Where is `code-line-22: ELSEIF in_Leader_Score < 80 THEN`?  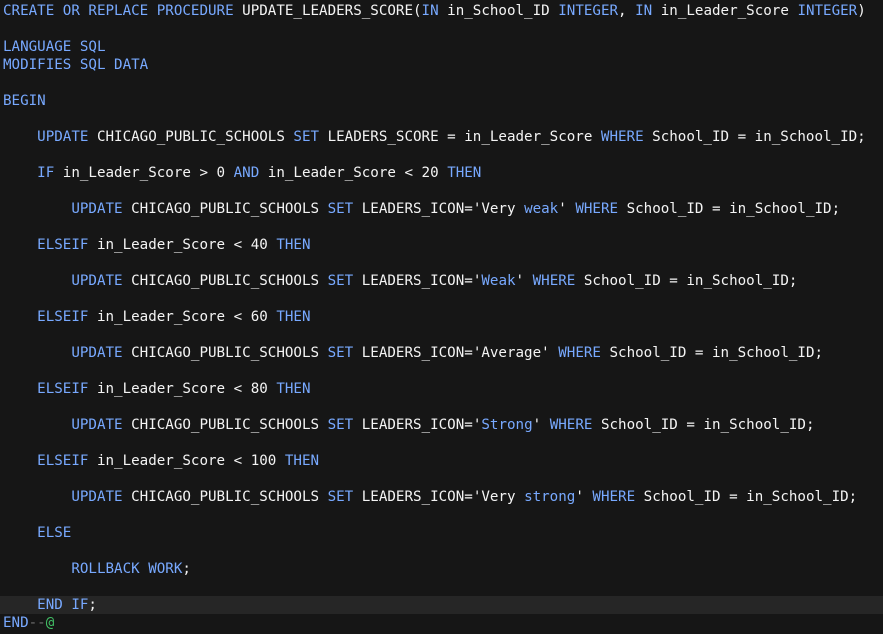
code-line-22: ELSEIF in_Leader_Score < 80 THEN is located at coordinates (441, 389).